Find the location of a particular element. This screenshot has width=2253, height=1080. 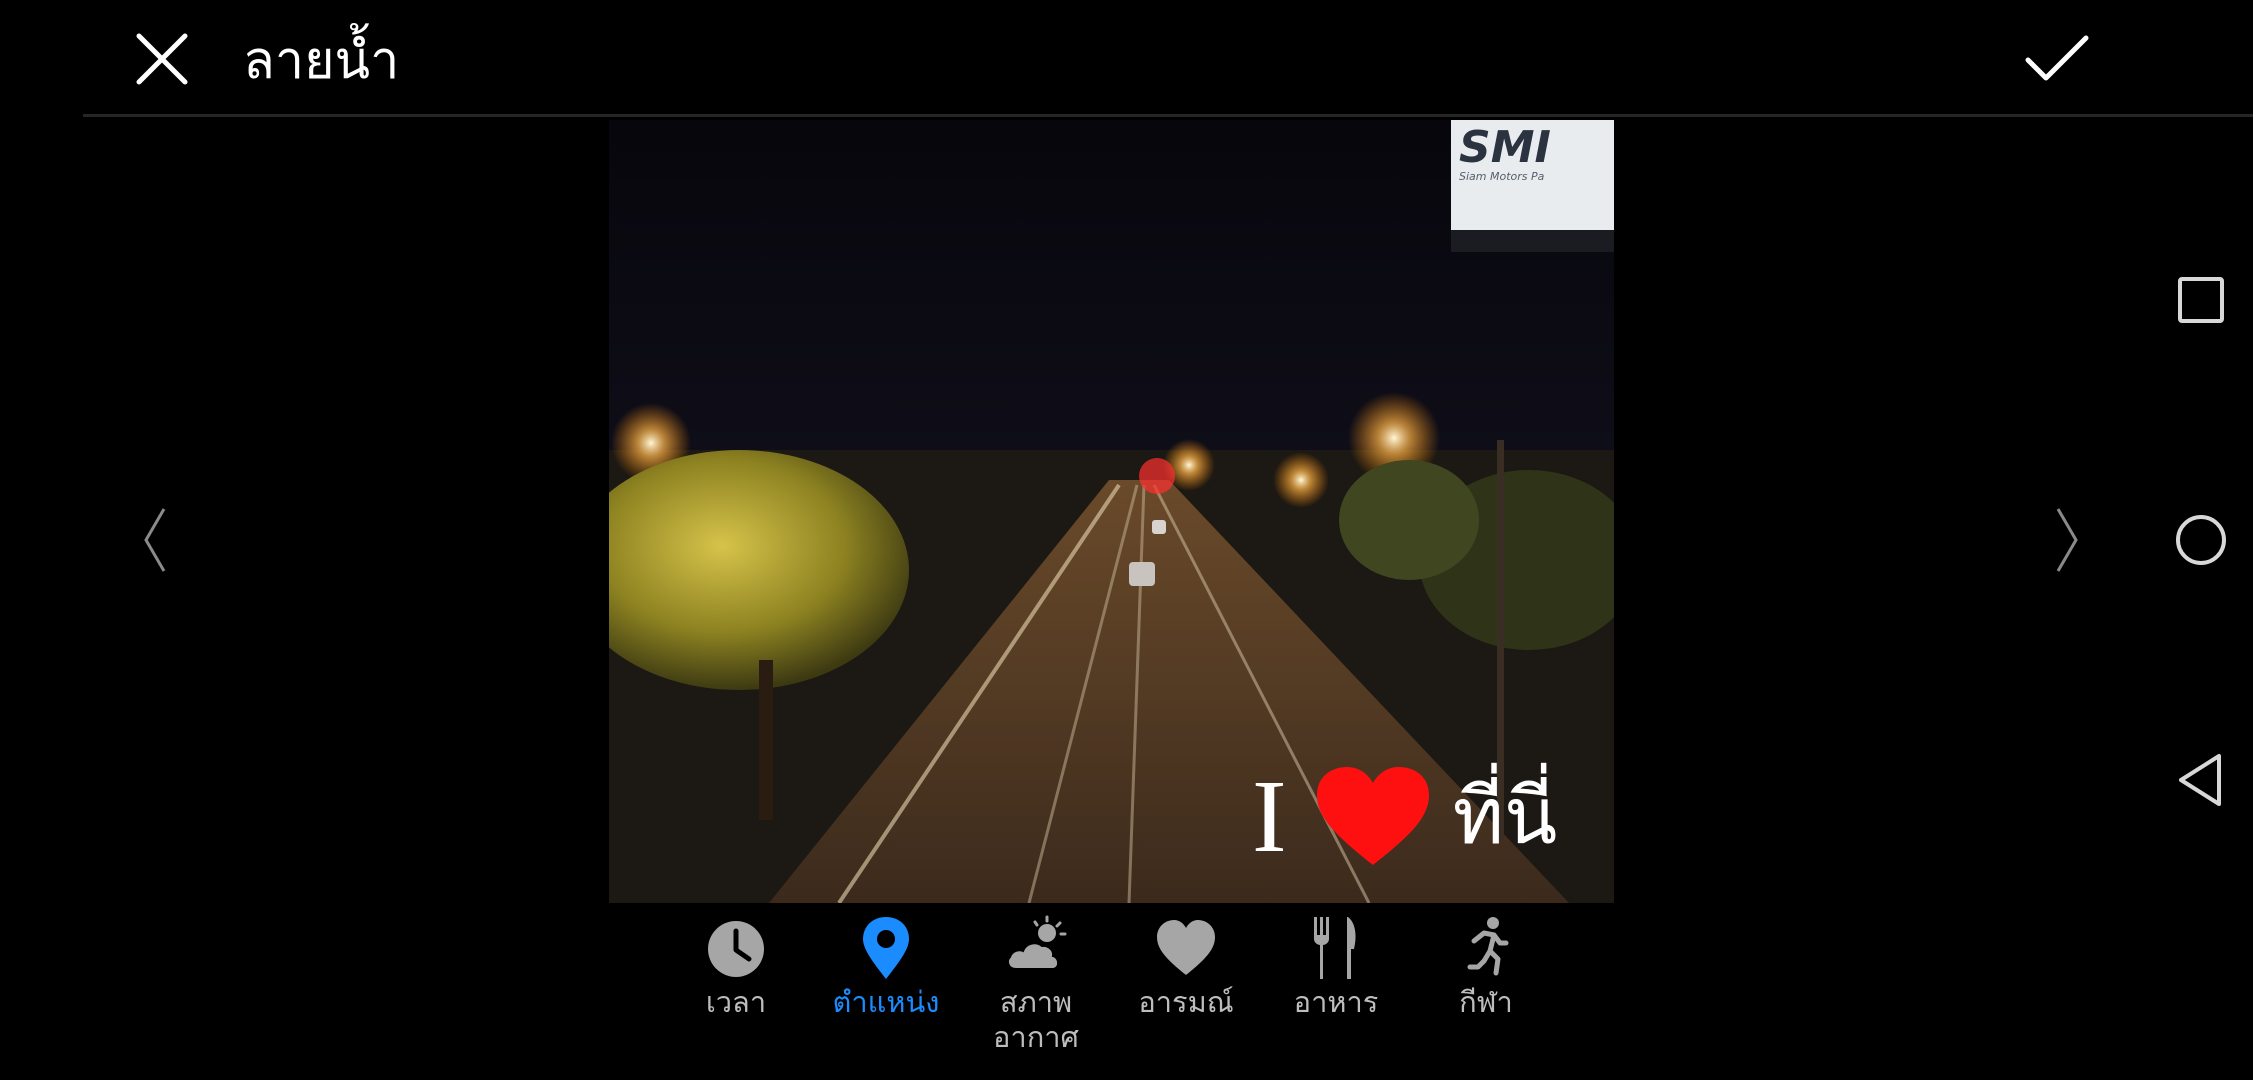

system-navigation-bar is located at coordinates (2201, 540).